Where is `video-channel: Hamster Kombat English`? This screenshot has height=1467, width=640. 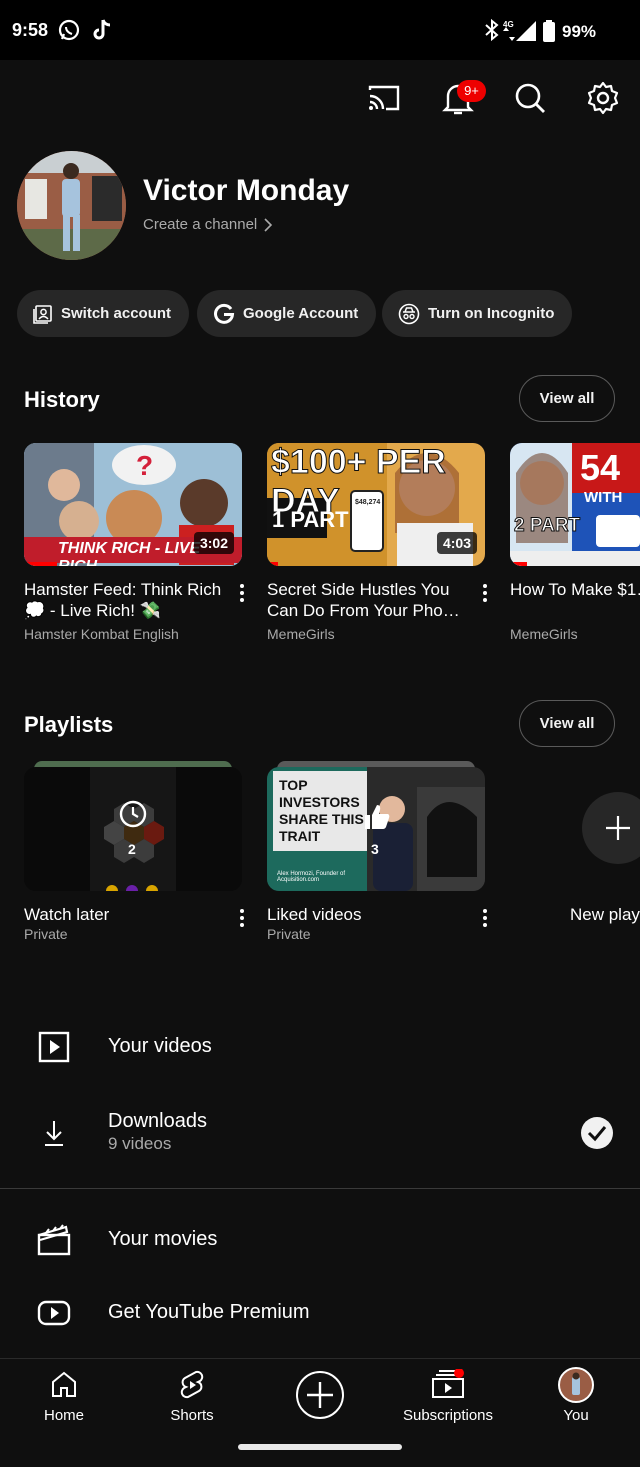 video-channel: Hamster Kombat English is located at coordinates (101, 634).